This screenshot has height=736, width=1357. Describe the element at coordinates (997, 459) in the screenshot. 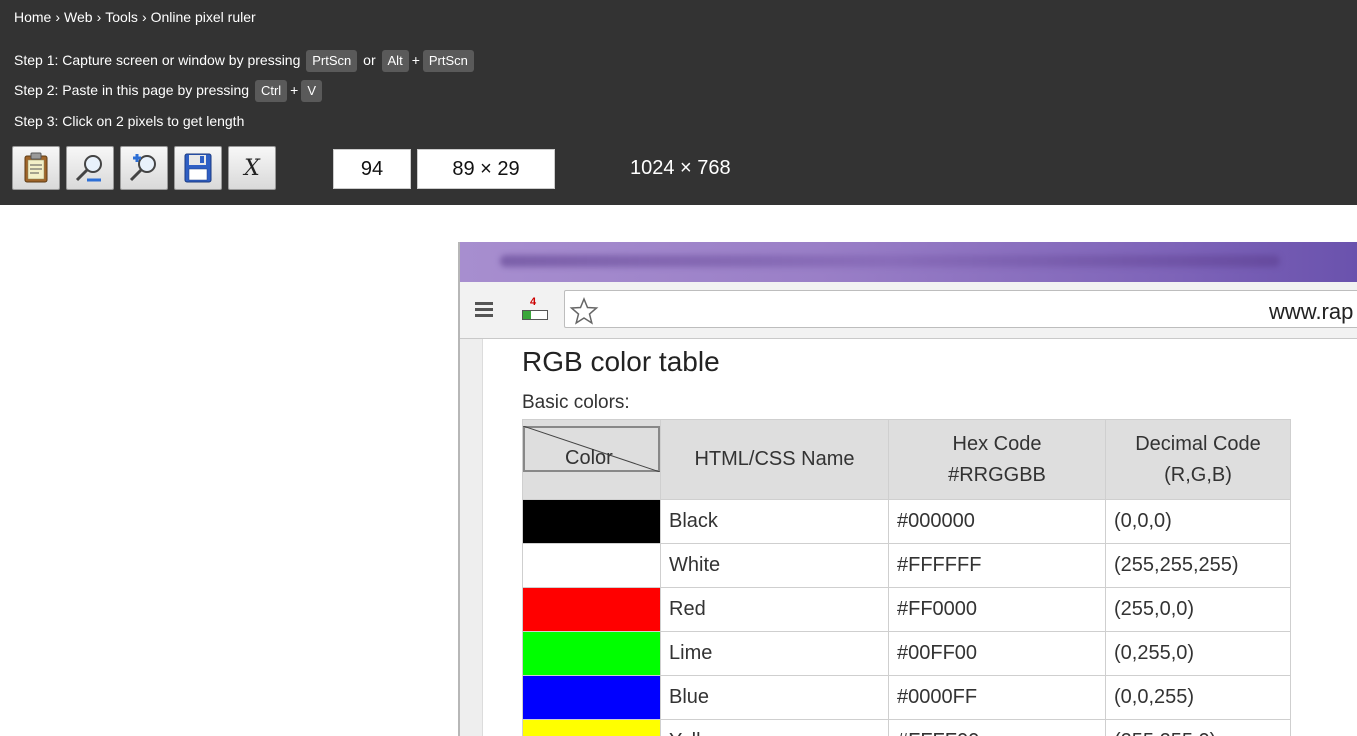

I see `column-header-hex: Hex Code #RRGGBB` at that location.